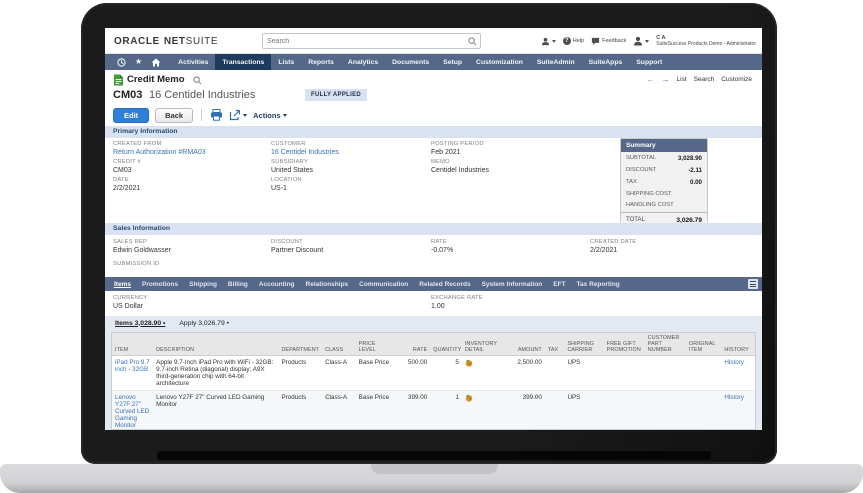 Image resolution: width=863 pixels, height=493 pixels. I want to click on shortcuts-star-icon: ★, so click(138, 62).